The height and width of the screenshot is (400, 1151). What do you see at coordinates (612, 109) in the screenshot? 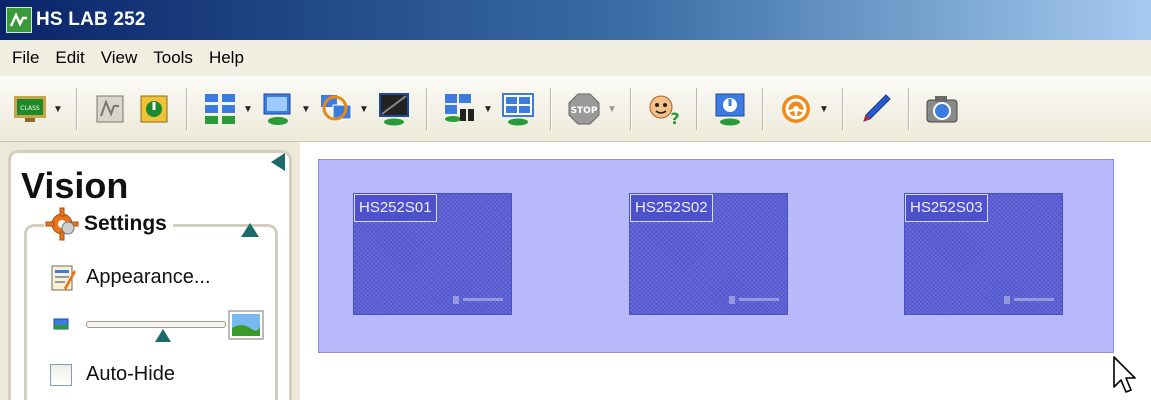
I see `stop-dropdown: ▼` at bounding box center [612, 109].